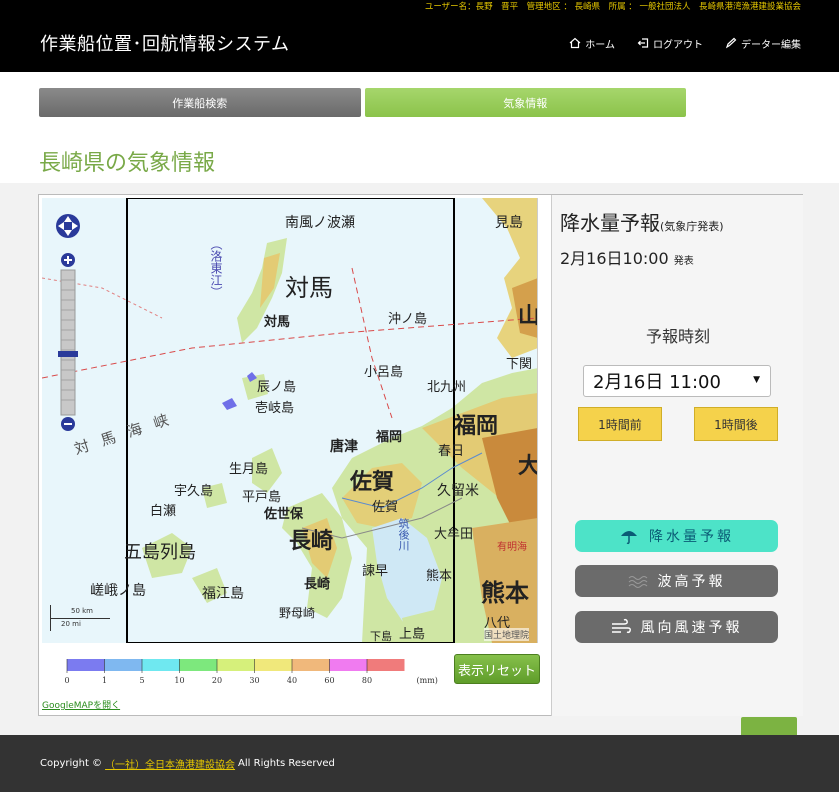 The height and width of the screenshot is (792, 839). Describe the element at coordinates (80, 625) in the screenshot. I see `scale-mi: 20 mi` at that location.